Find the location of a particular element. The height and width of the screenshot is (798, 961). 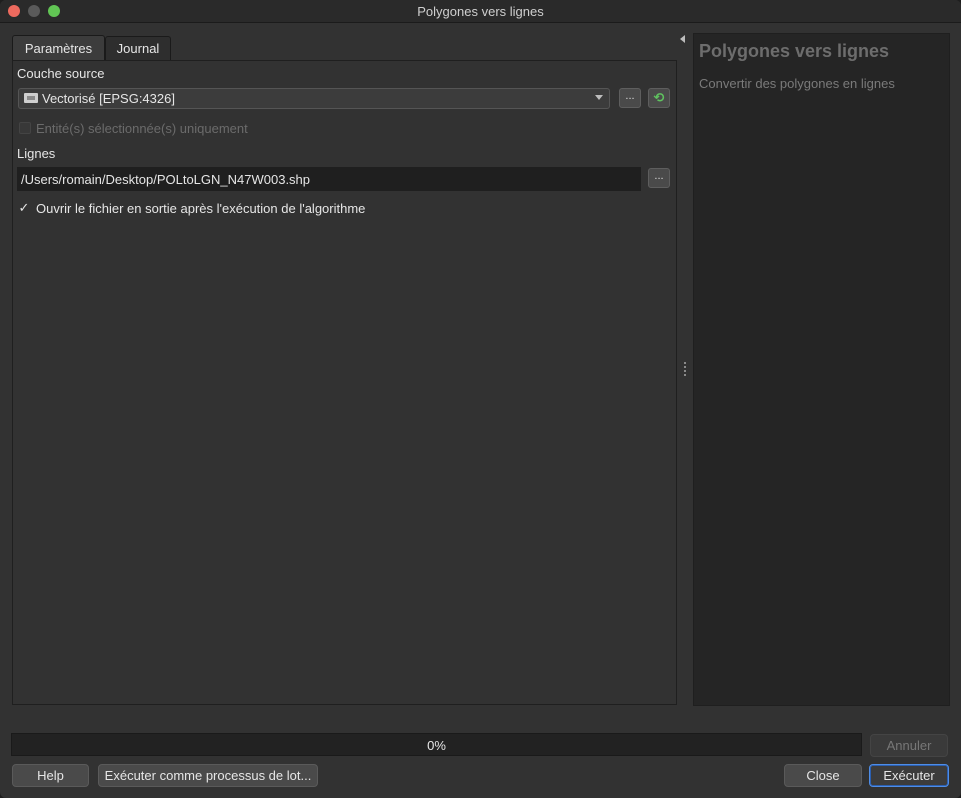

open-output-checkbox: ✓ is located at coordinates (24, 207).